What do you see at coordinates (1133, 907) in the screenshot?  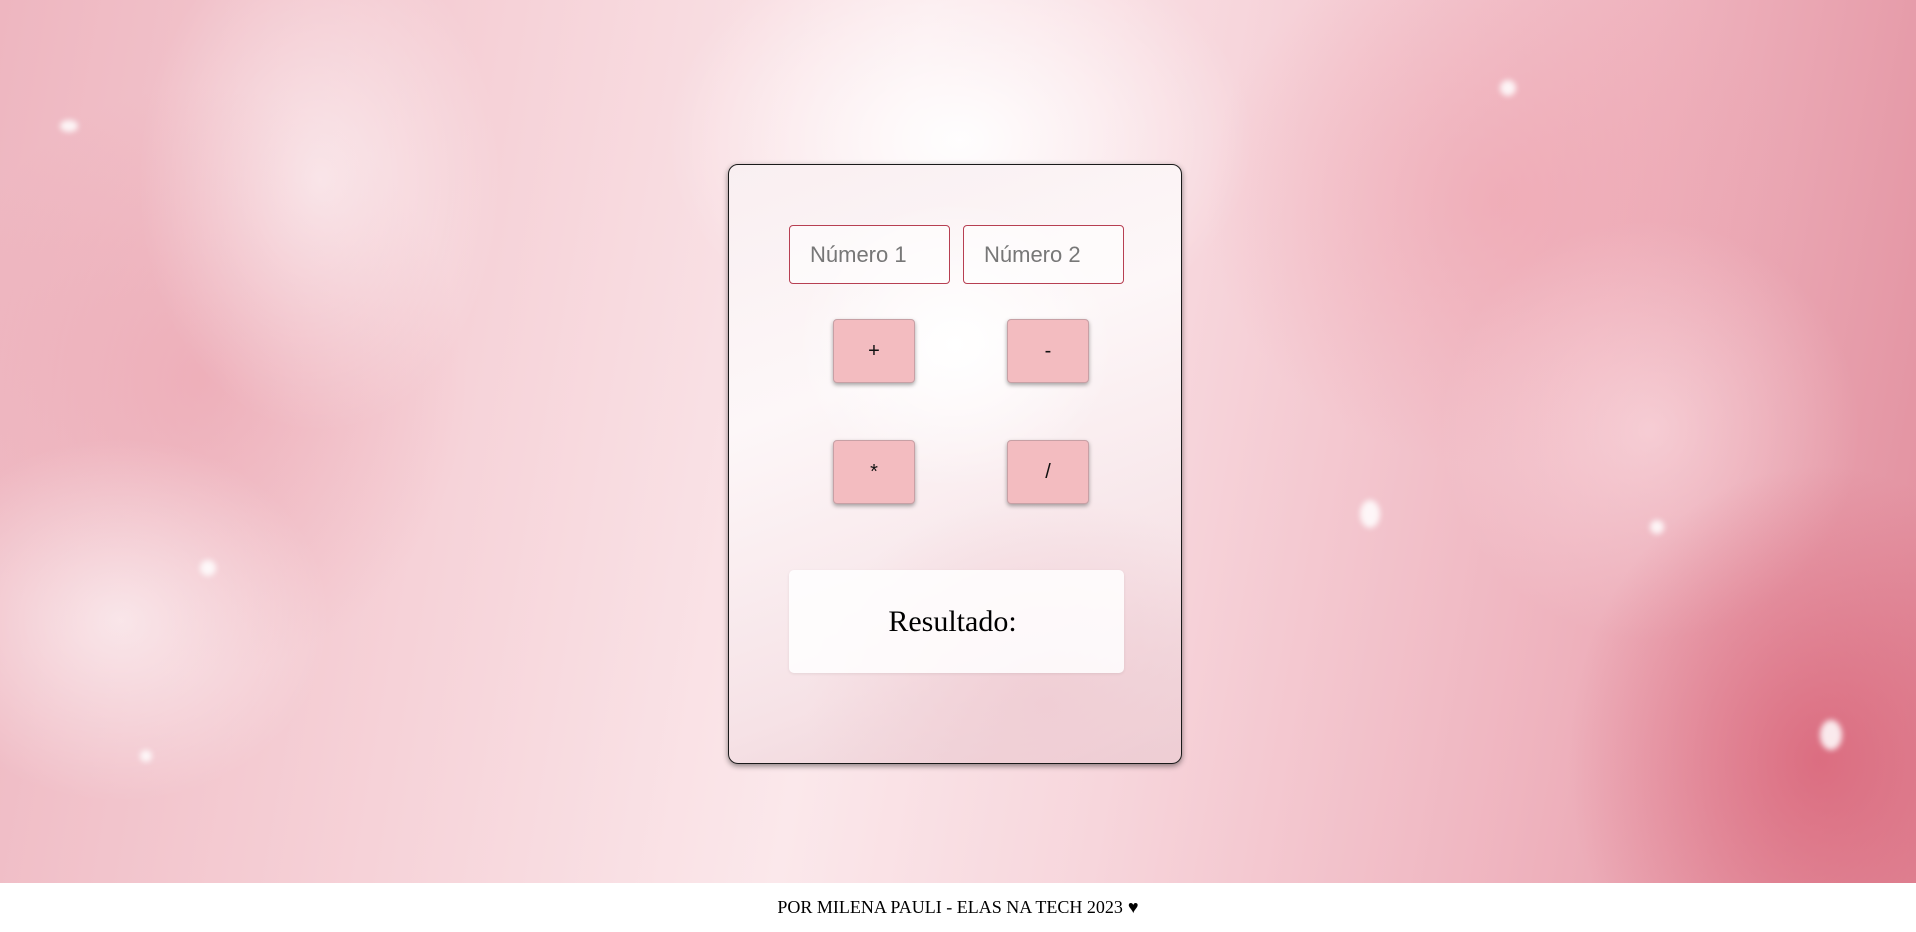 I see `heart-icon: ♥` at bounding box center [1133, 907].